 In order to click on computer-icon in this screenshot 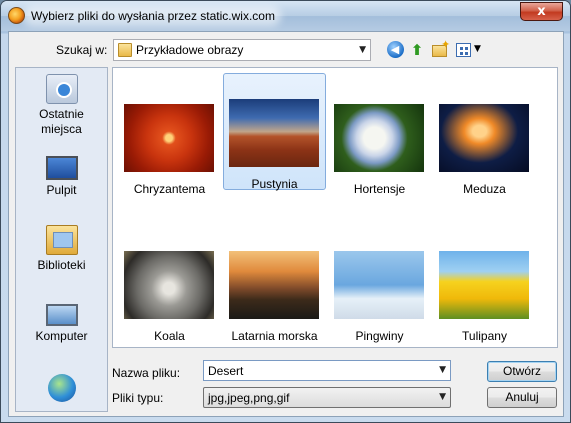, I will do `click(61, 315)`.